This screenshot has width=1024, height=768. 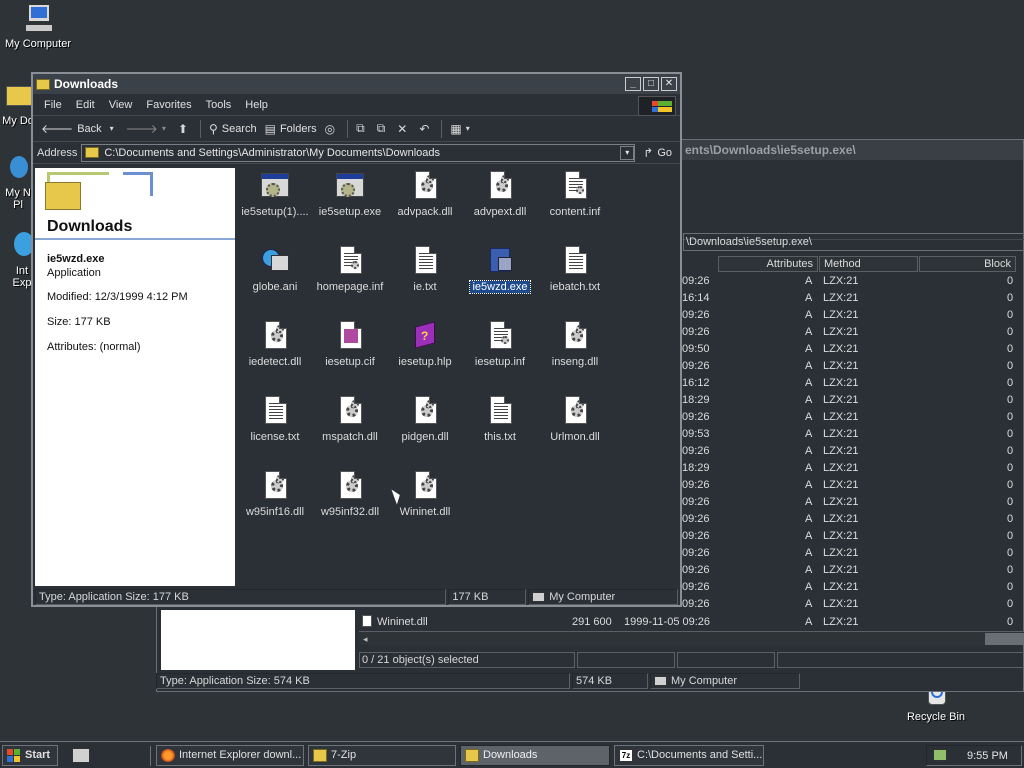 I want to click on column-header-attributes: Attributes, so click(x=768, y=264).